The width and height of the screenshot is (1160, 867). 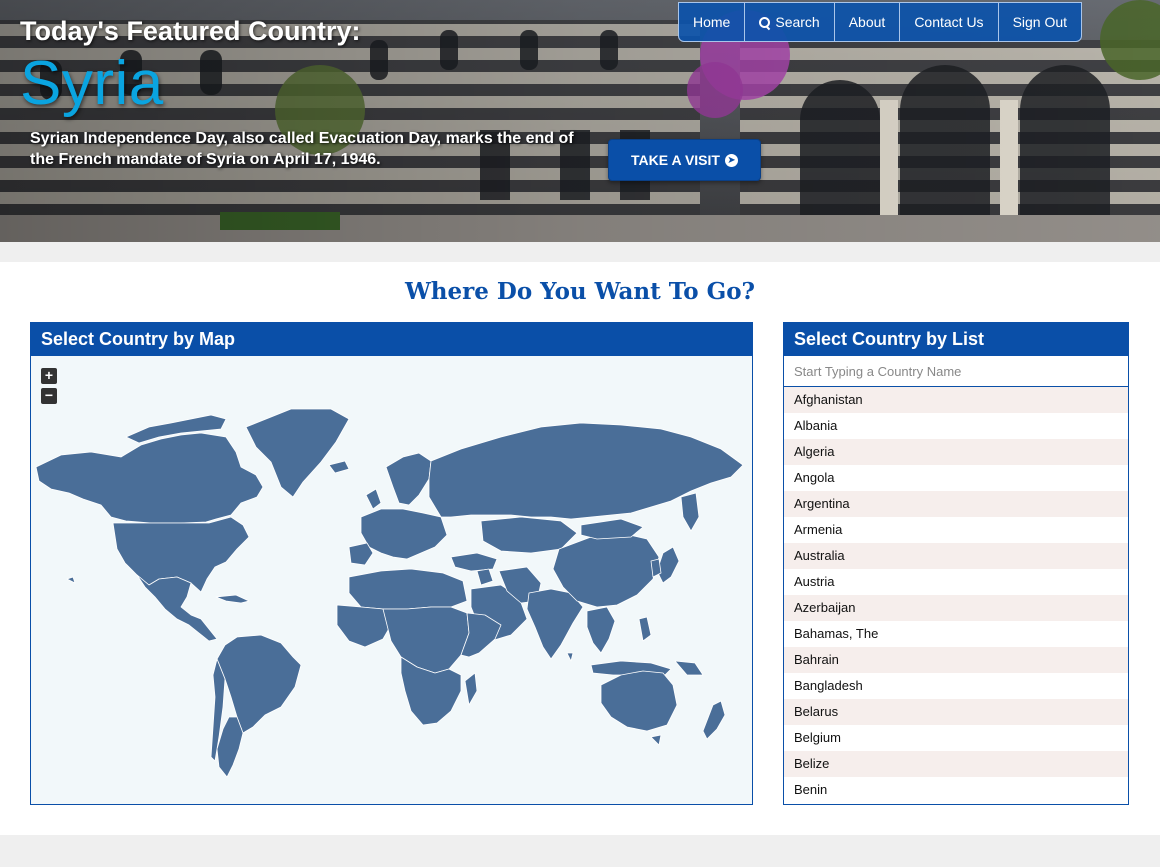 I want to click on map-country-mexico, so click(x=177, y=608).